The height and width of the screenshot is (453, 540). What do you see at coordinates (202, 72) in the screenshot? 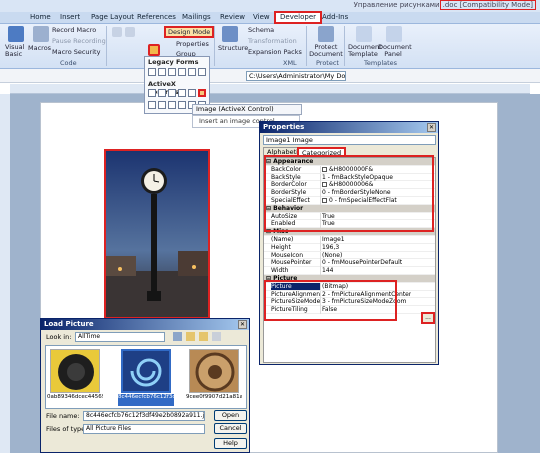
I see `legacy-reset-icon` at bounding box center [202, 72].